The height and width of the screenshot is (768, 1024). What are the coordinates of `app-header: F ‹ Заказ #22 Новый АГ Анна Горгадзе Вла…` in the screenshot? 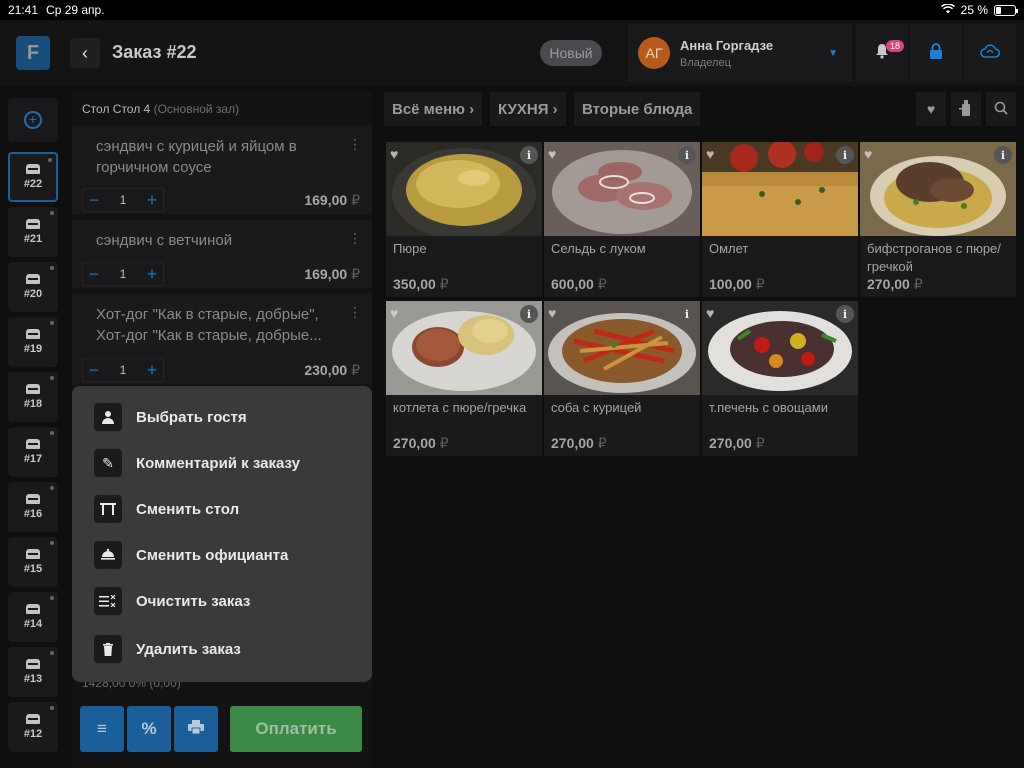 It's located at (512, 53).